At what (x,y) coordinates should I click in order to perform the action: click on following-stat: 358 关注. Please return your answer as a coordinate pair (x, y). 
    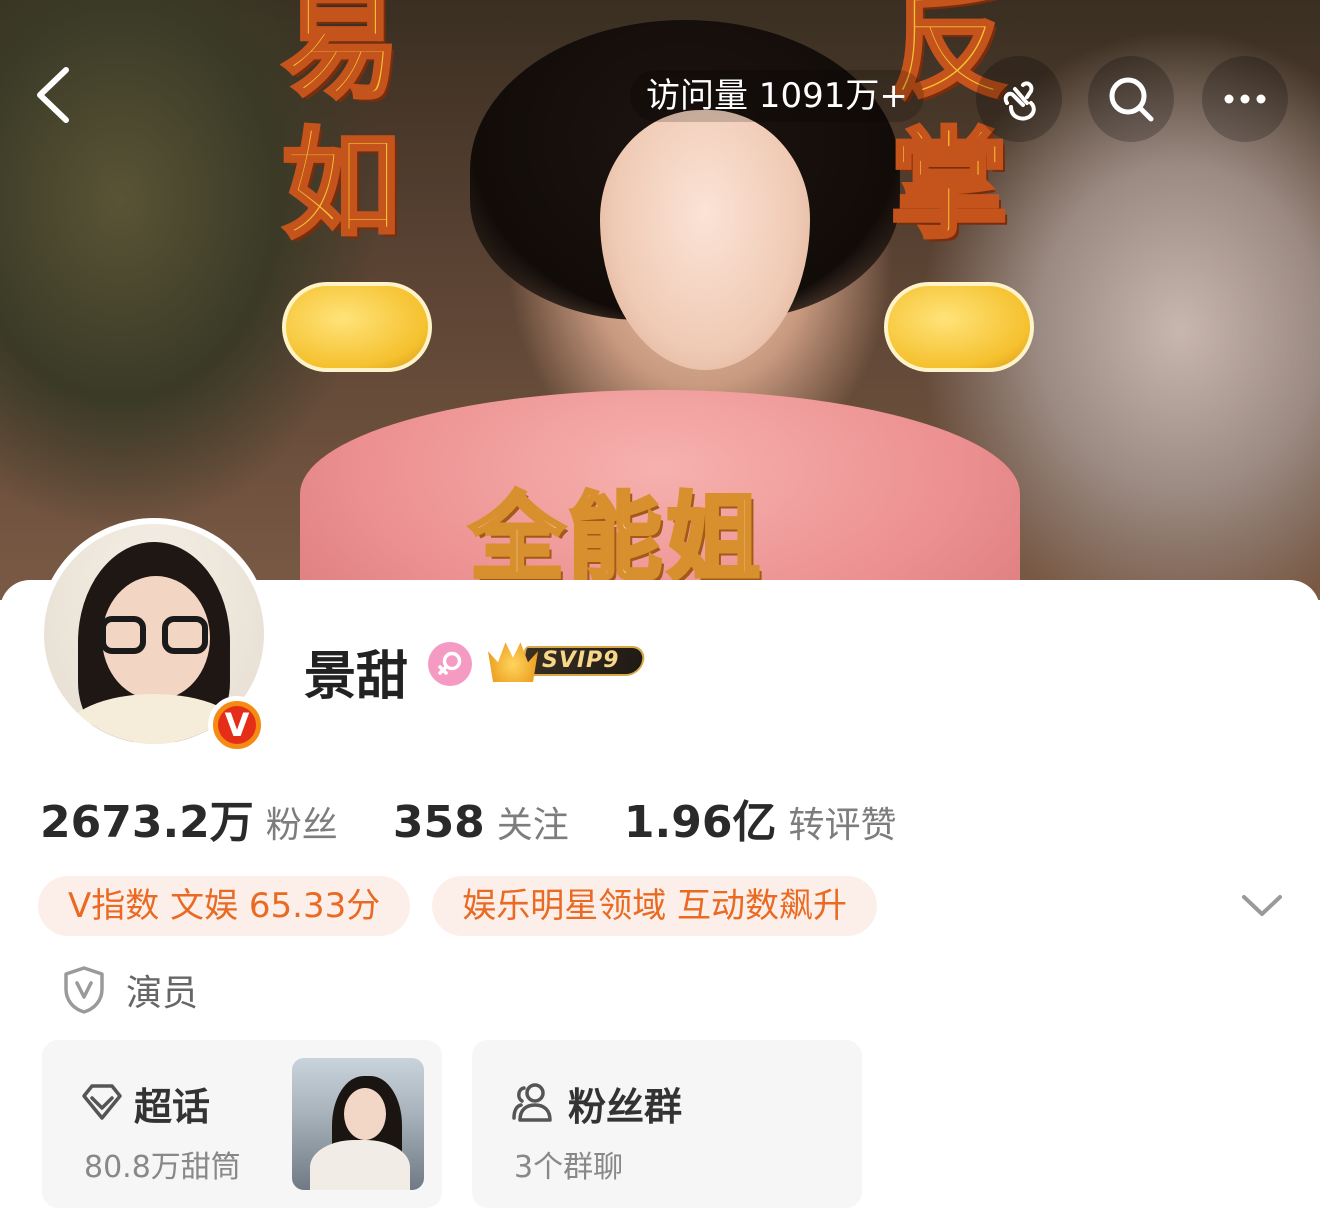
    Looking at the image, I should click on (481, 822).